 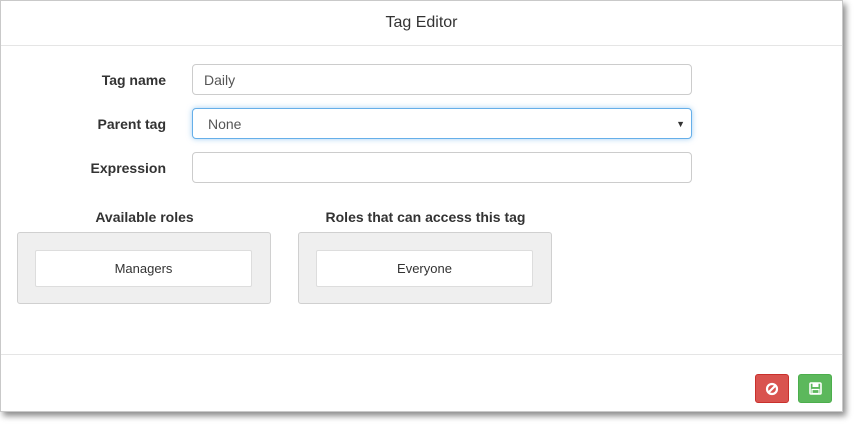 I want to click on role-item-label: Everyone, so click(x=424, y=268).